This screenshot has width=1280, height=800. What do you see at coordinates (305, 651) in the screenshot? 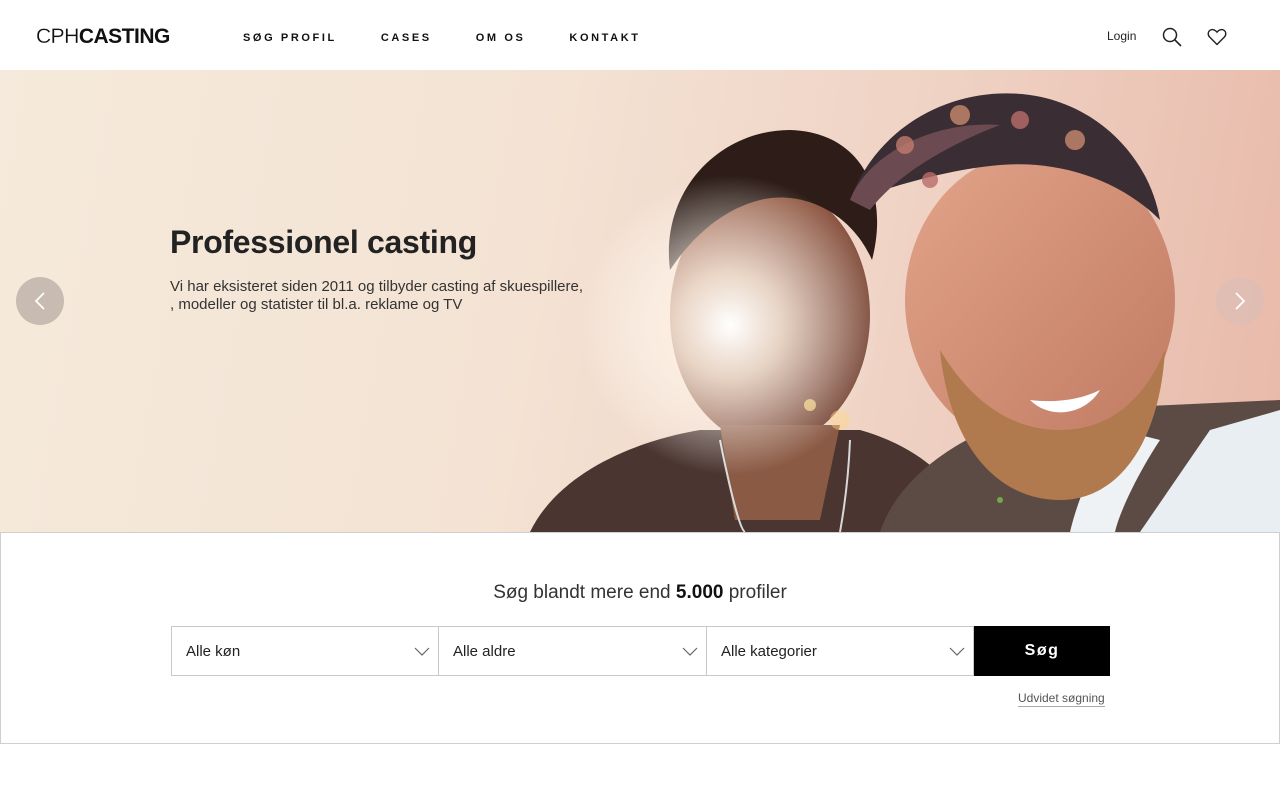
I see `gender-select: Alle køn` at bounding box center [305, 651].